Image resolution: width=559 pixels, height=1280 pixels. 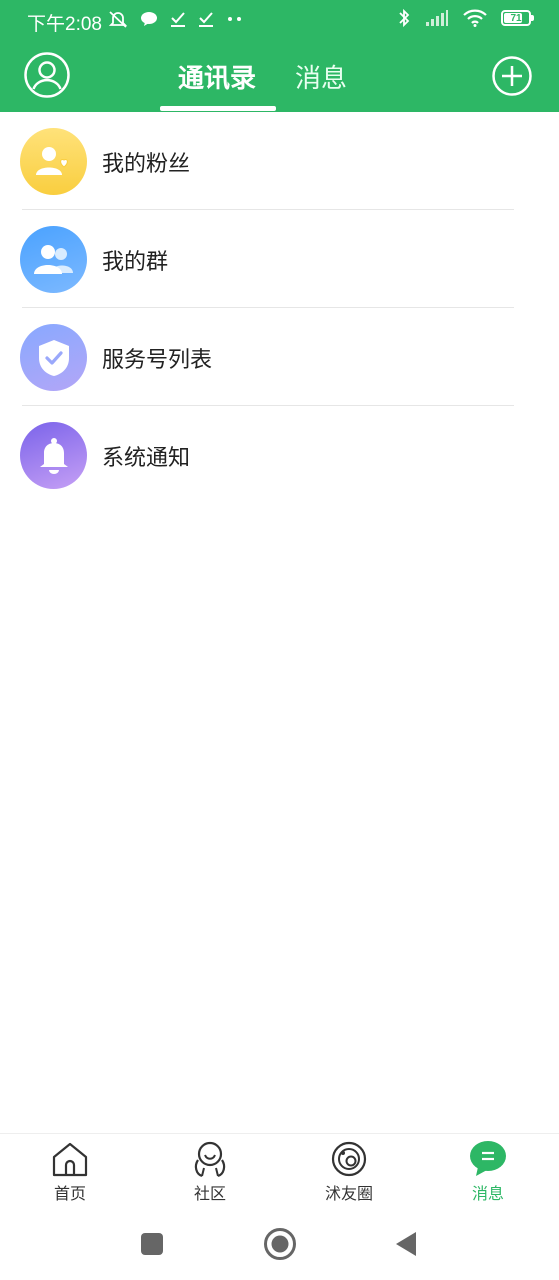 I want to click on list-item-fans: 我的粉丝, so click(x=279, y=161).